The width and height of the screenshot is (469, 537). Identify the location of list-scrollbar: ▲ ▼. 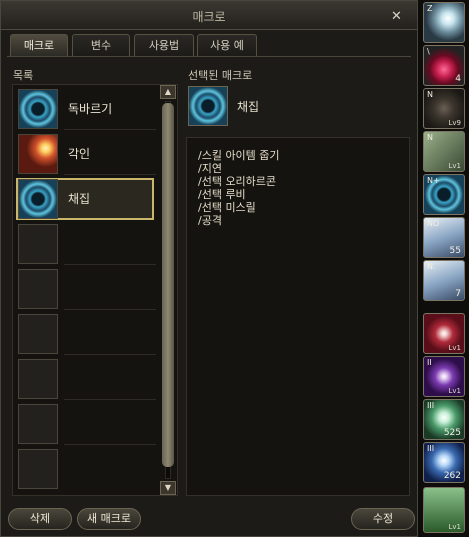
(168, 290).